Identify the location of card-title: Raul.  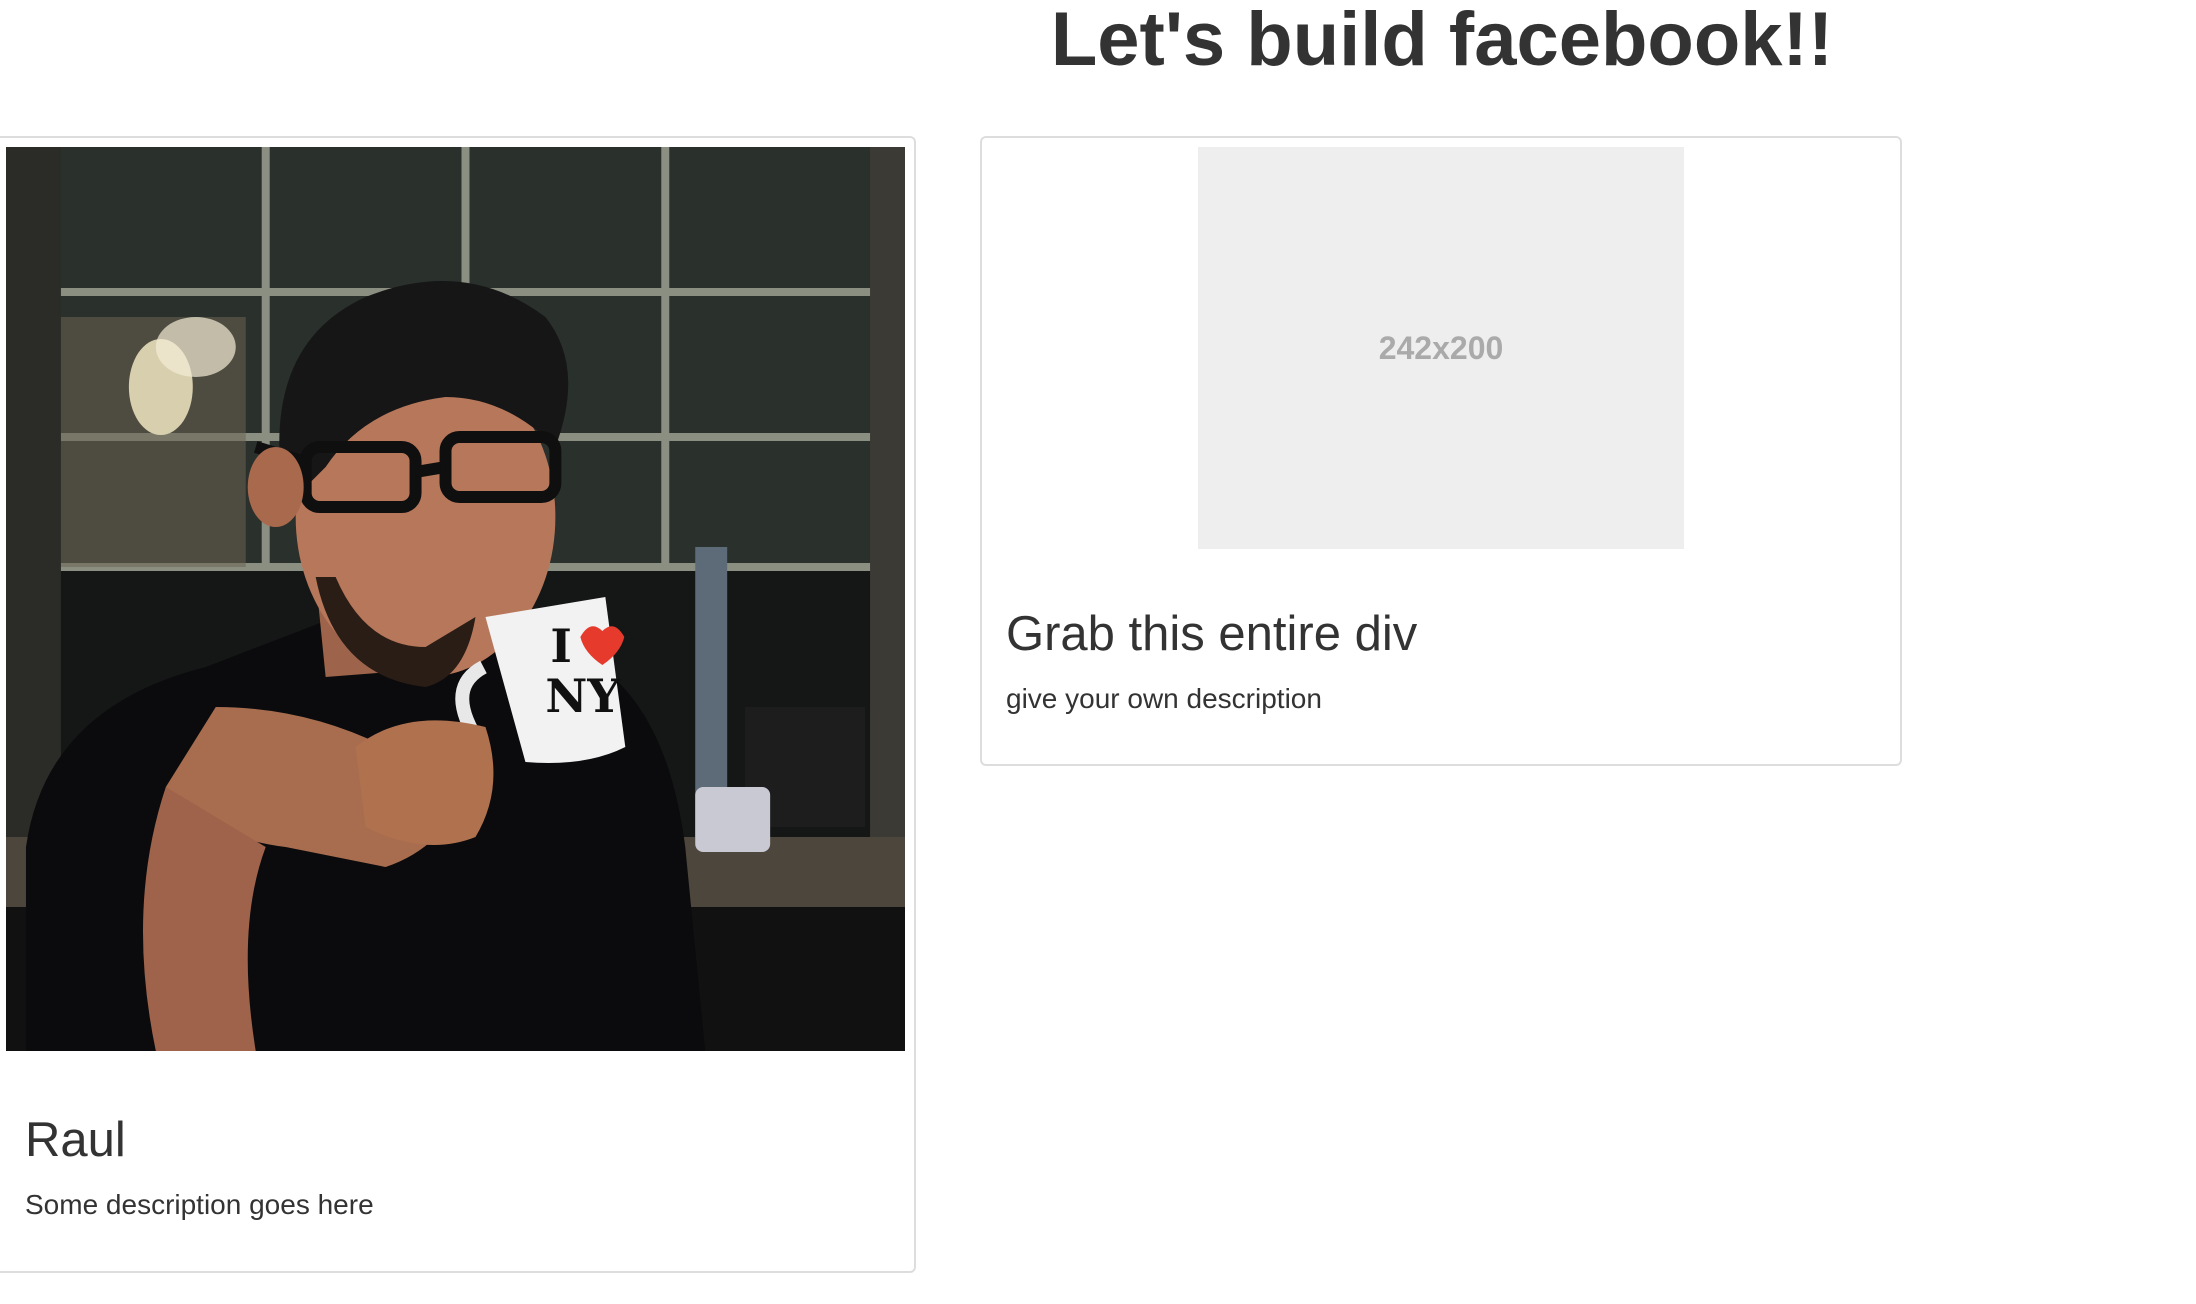
(75, 1140).